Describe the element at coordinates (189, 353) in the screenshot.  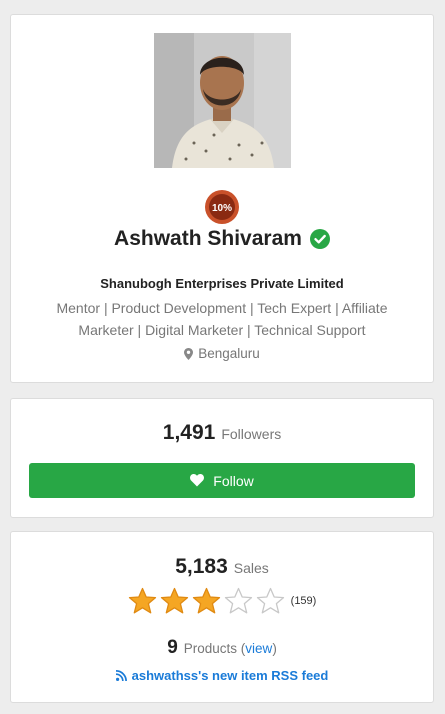
I see `map-pin-icon` at that location.